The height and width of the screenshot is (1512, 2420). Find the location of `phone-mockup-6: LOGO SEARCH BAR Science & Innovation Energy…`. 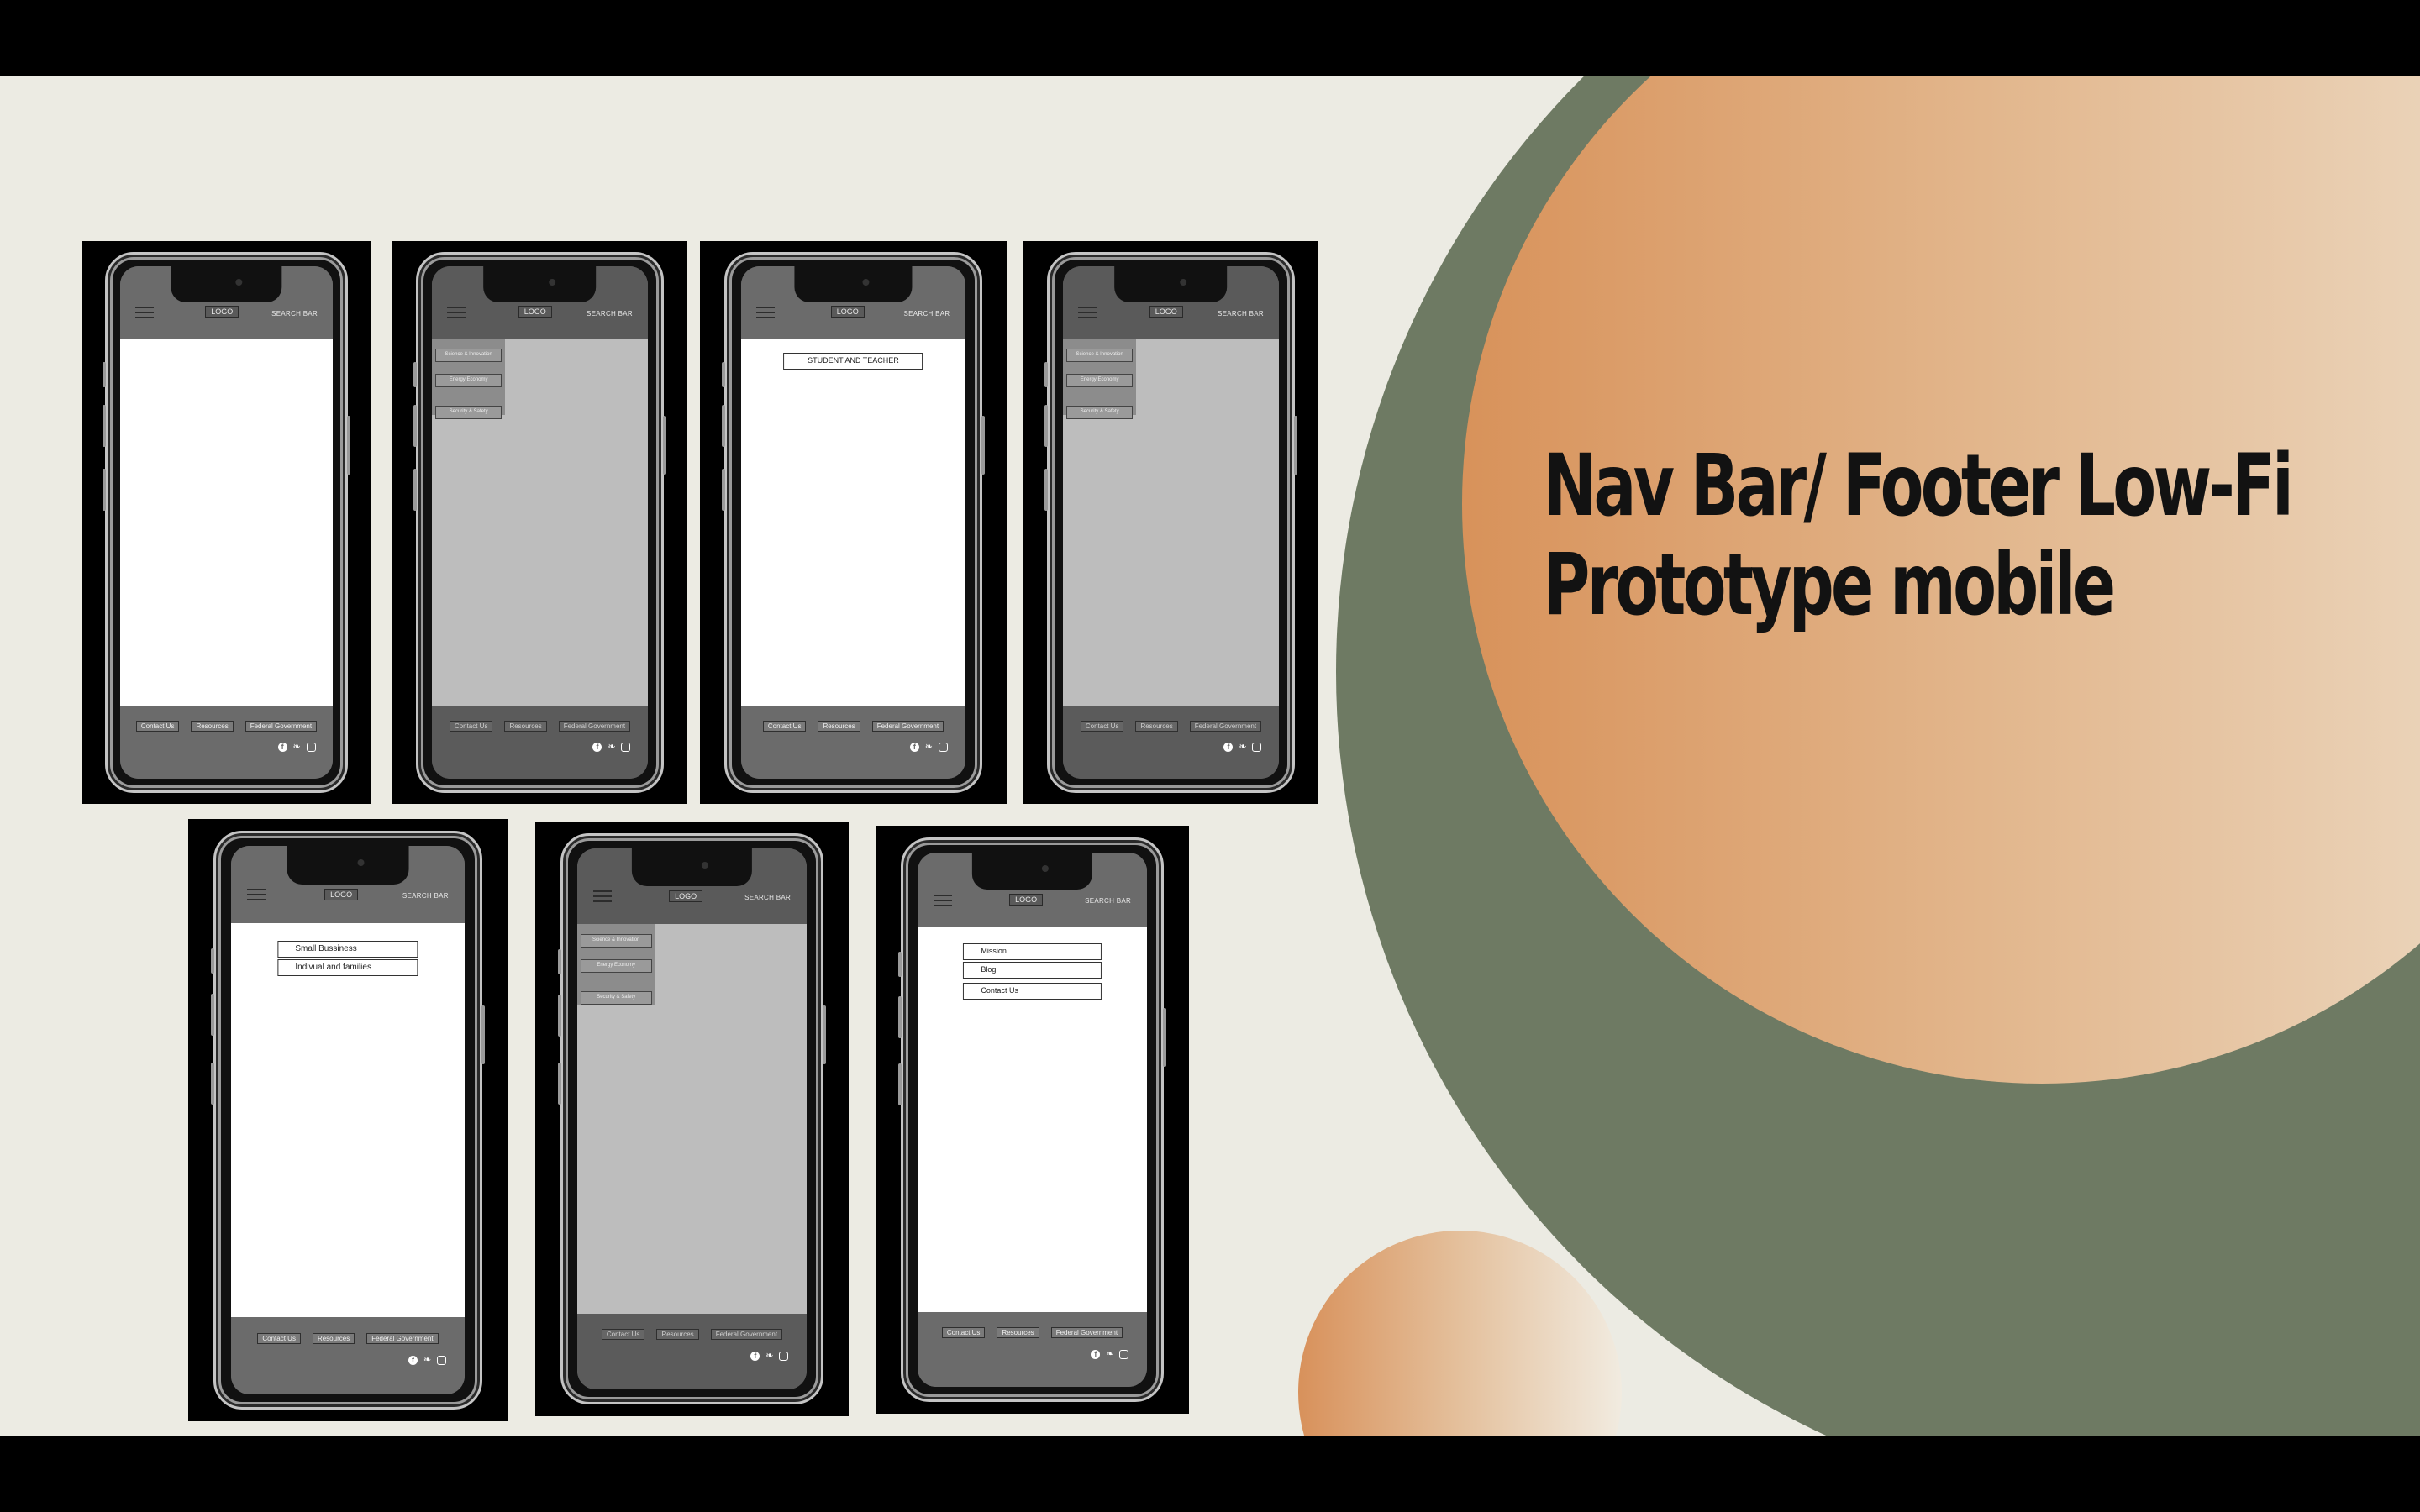

phone-mockup-6: LOGO SEARCH BAR Science & Innovation Energy… is located at coordinates (692, 1119).